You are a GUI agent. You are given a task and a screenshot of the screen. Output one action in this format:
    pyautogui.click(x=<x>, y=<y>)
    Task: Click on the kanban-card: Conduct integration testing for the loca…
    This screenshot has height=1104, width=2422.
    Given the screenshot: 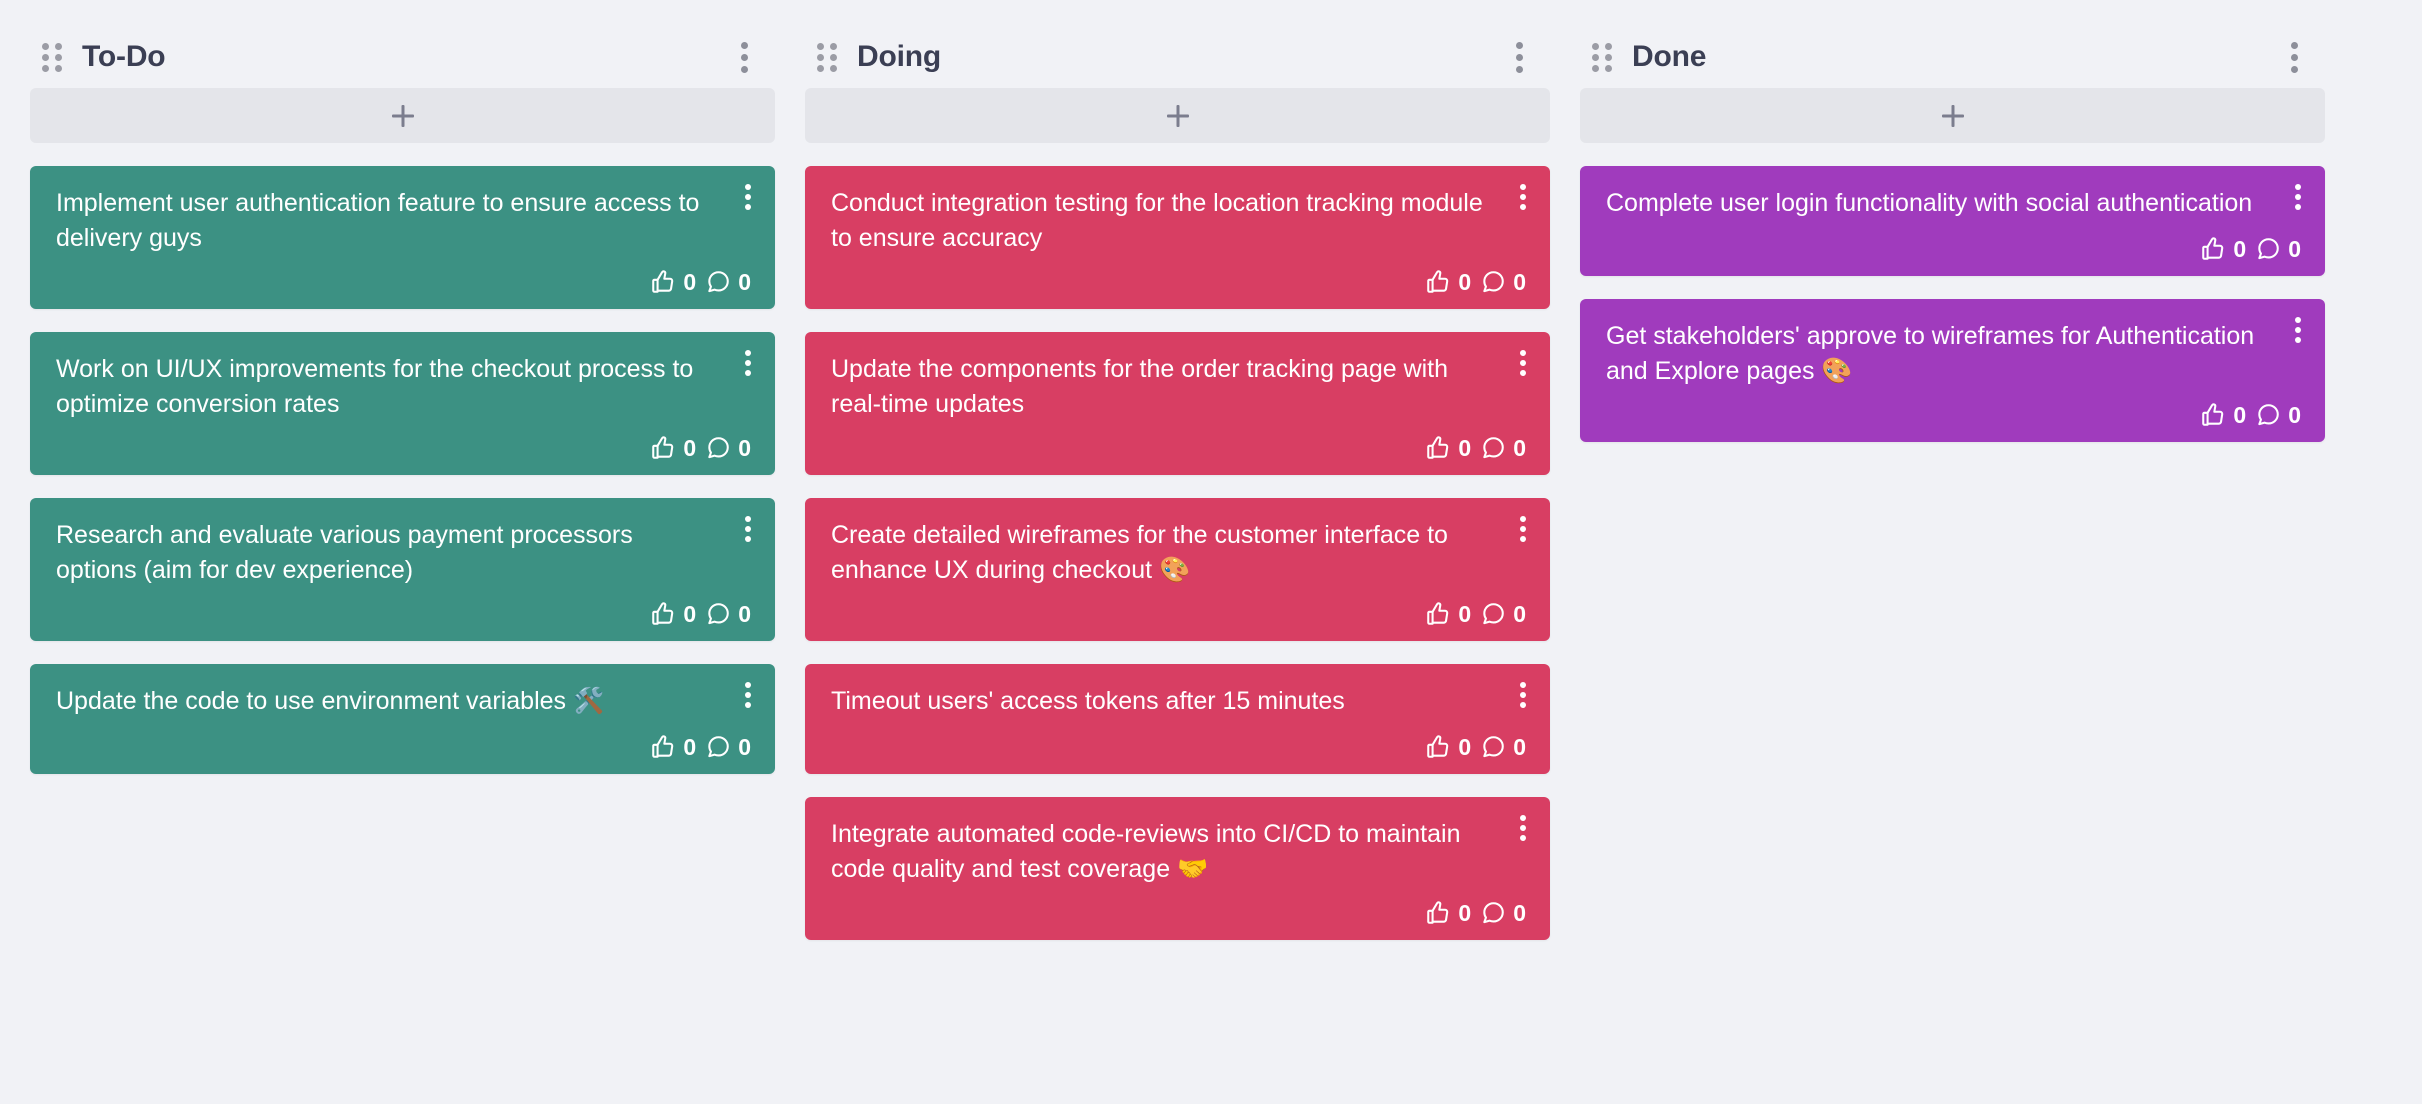 What is the action you would take?
    pyautogui.click(x=1177, y=237)
    